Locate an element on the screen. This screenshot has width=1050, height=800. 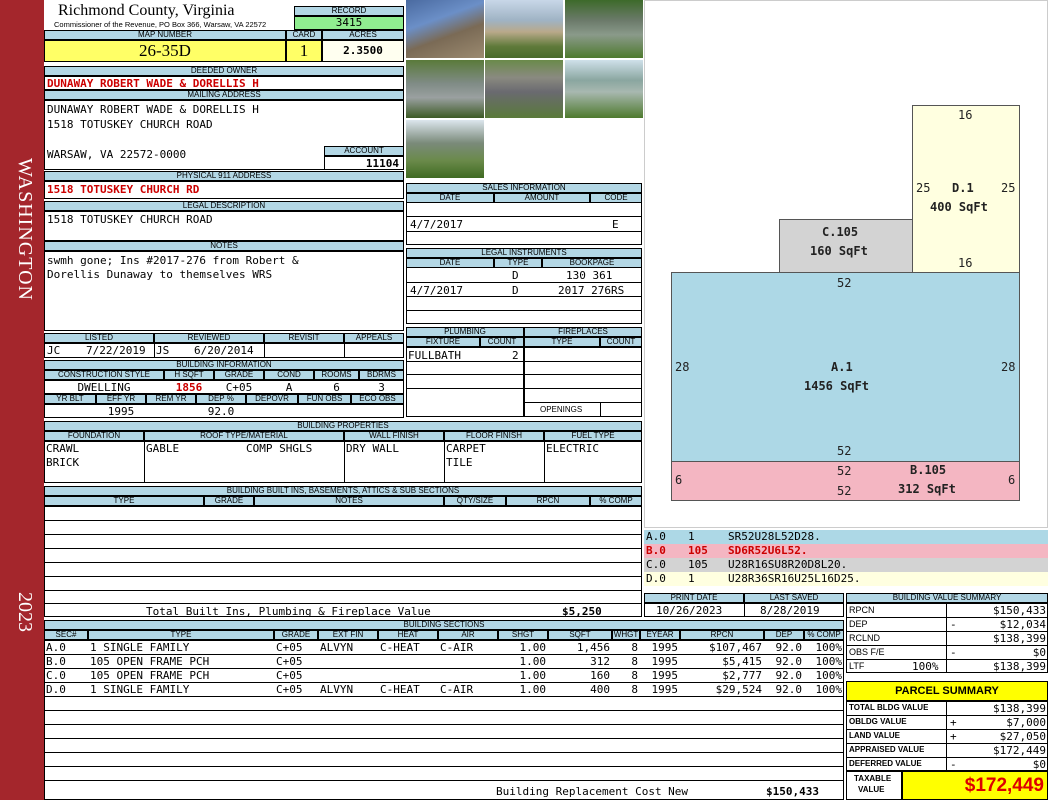
physical-address-value: 1518 TOTUSKEY CHURCH RD is located at coordinates (224, 190).